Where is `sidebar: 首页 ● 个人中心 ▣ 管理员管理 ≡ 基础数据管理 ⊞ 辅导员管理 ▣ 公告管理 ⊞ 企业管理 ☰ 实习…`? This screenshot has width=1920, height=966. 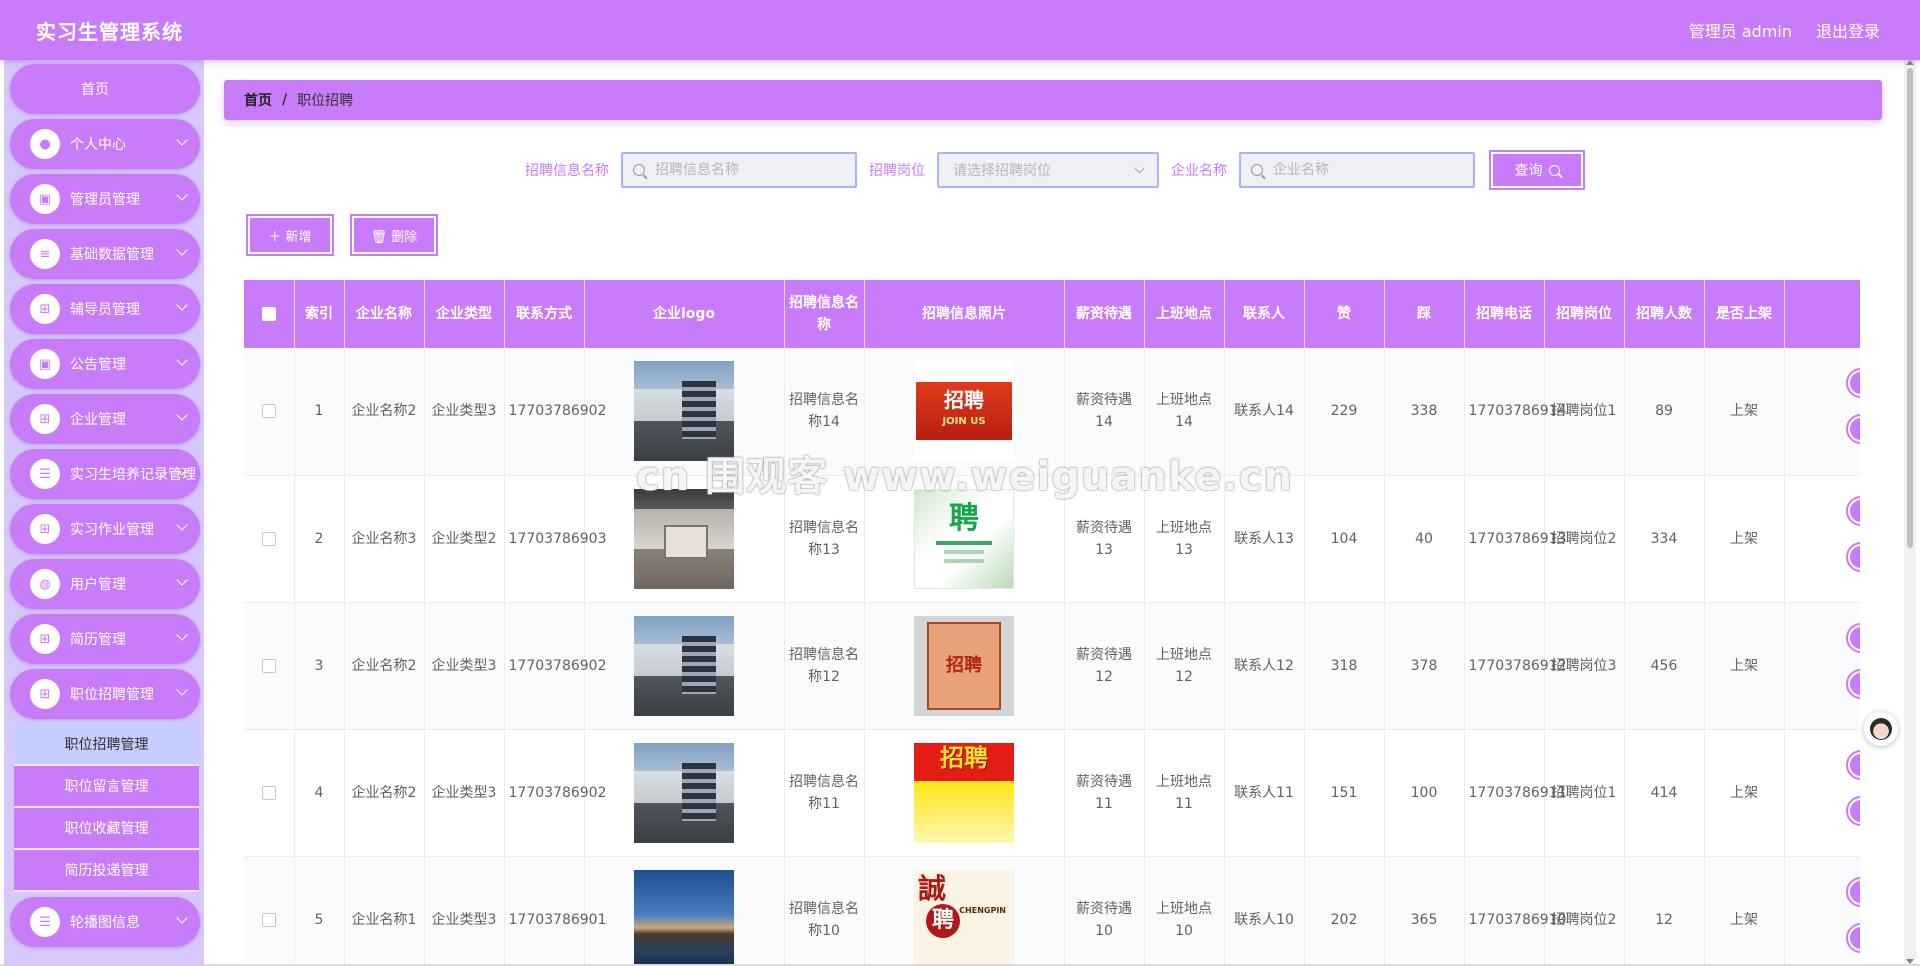 sidebar: 首页 ● 个人中心 ▣ 管理员管理 ≡ 基础数据管理 ⊞ 辅导员管理 ▣ 公告管理 ⊞ 企业管理 ☰ 实习… is located at coordinates (104, 513).